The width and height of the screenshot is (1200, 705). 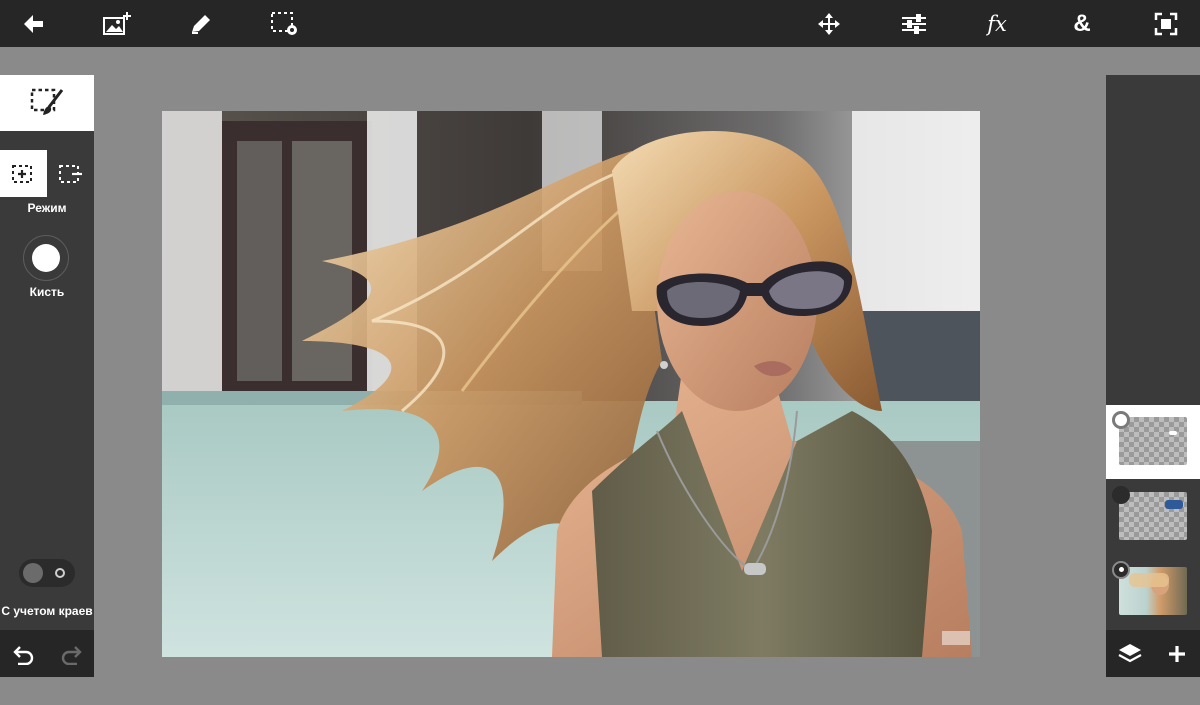 I want to click on move-icon, so click(x=829, y=23).